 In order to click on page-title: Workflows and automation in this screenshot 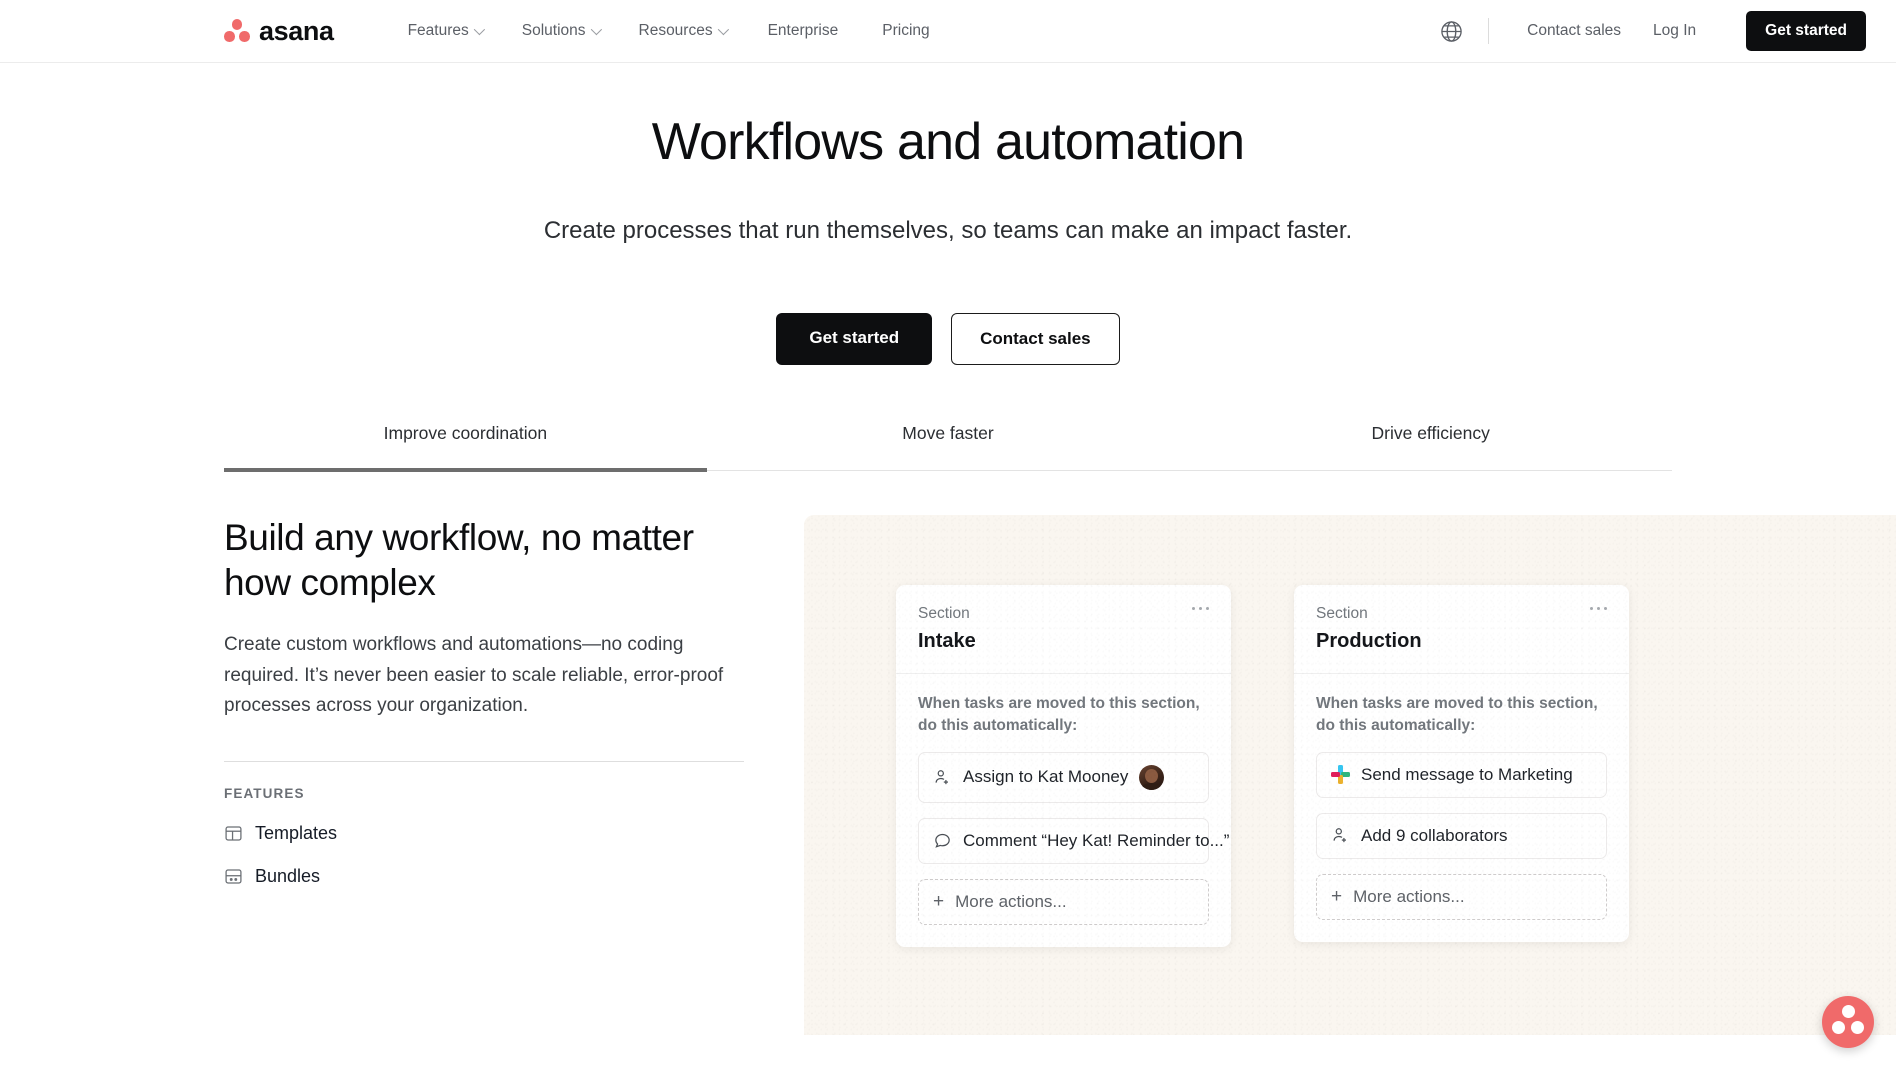, I will do `click(948, 142)`.